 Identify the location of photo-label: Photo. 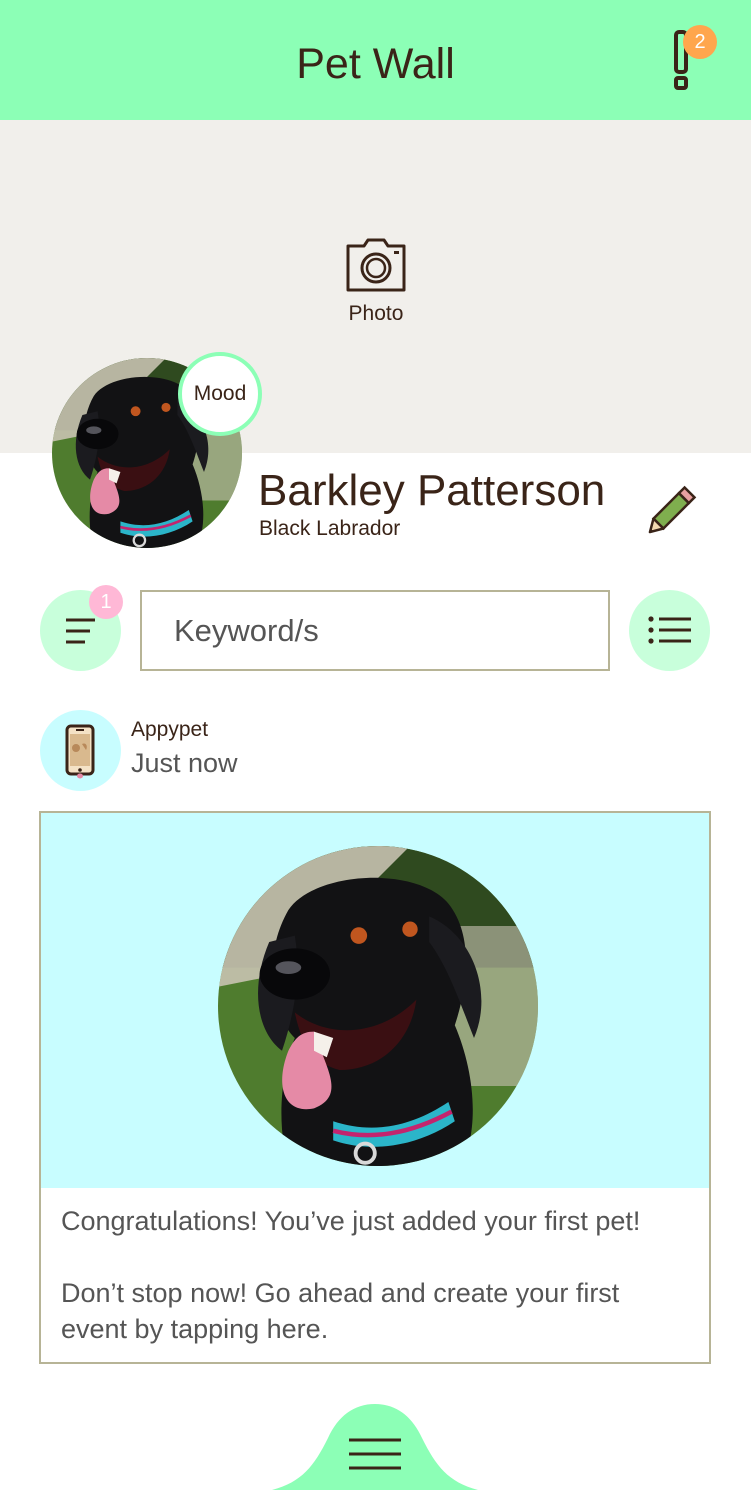
(376, 313).